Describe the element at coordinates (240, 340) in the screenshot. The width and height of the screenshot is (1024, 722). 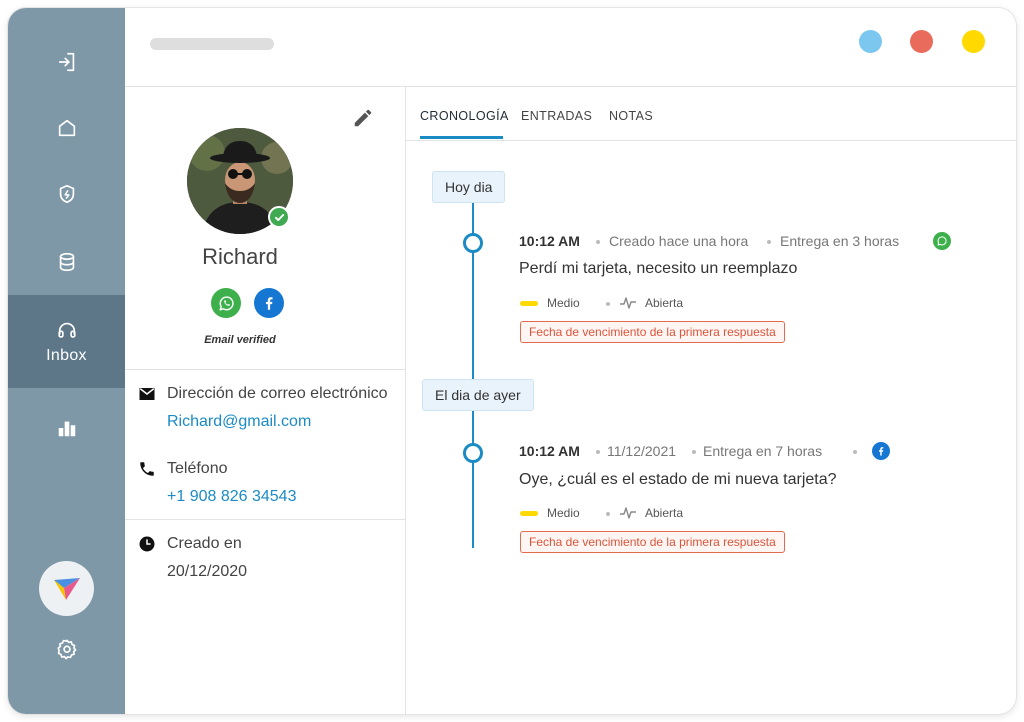
I see `email-verified-label: Email verified` at that location.